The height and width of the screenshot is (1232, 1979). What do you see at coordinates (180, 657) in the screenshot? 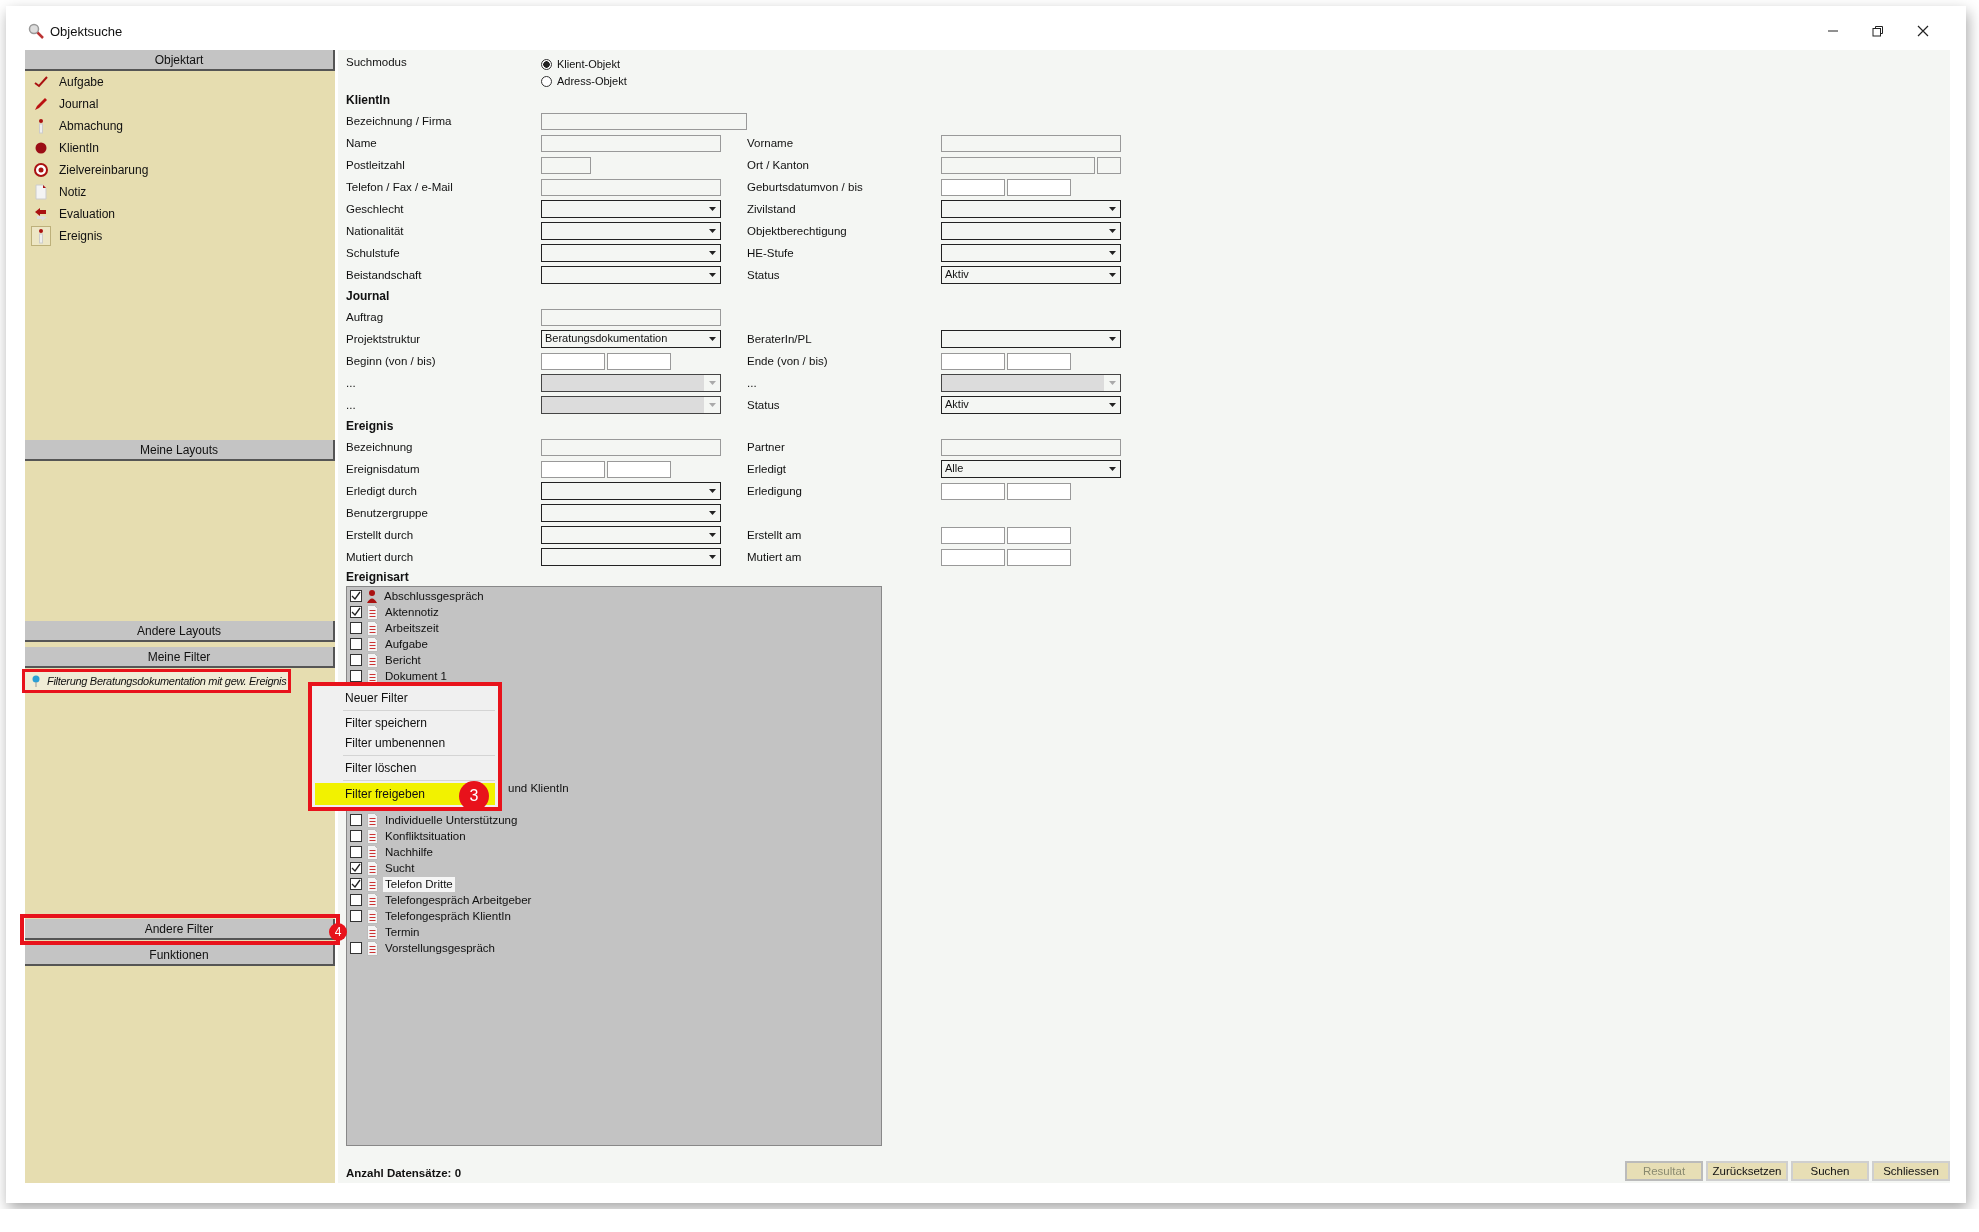
I see `section-header: Meine Filter` at bounding box center [180, 657].